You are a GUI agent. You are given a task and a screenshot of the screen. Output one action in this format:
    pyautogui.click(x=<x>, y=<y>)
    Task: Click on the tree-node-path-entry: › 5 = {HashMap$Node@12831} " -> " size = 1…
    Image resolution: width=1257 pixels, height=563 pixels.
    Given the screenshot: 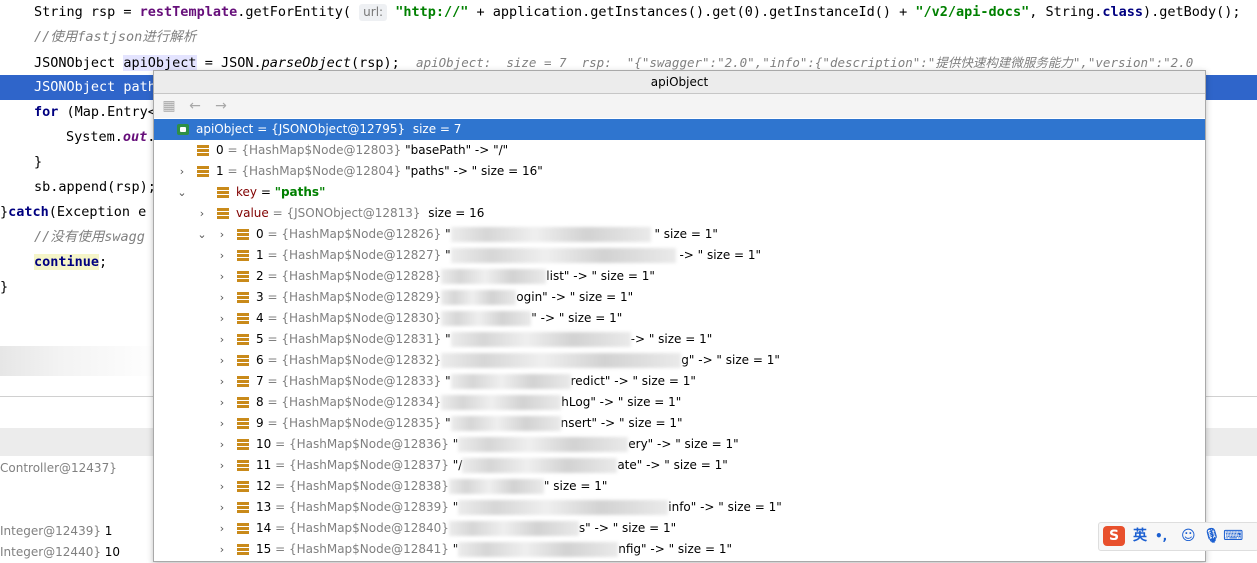 What is the action you would take?
    pyautogui.click(x=679, y=339)
    